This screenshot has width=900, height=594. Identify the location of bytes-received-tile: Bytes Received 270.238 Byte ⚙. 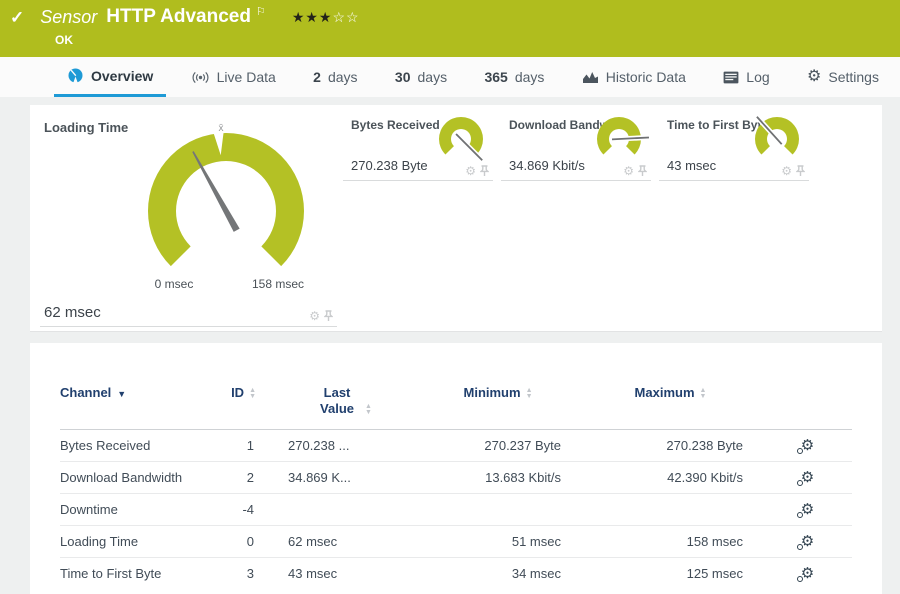
(418, 147).